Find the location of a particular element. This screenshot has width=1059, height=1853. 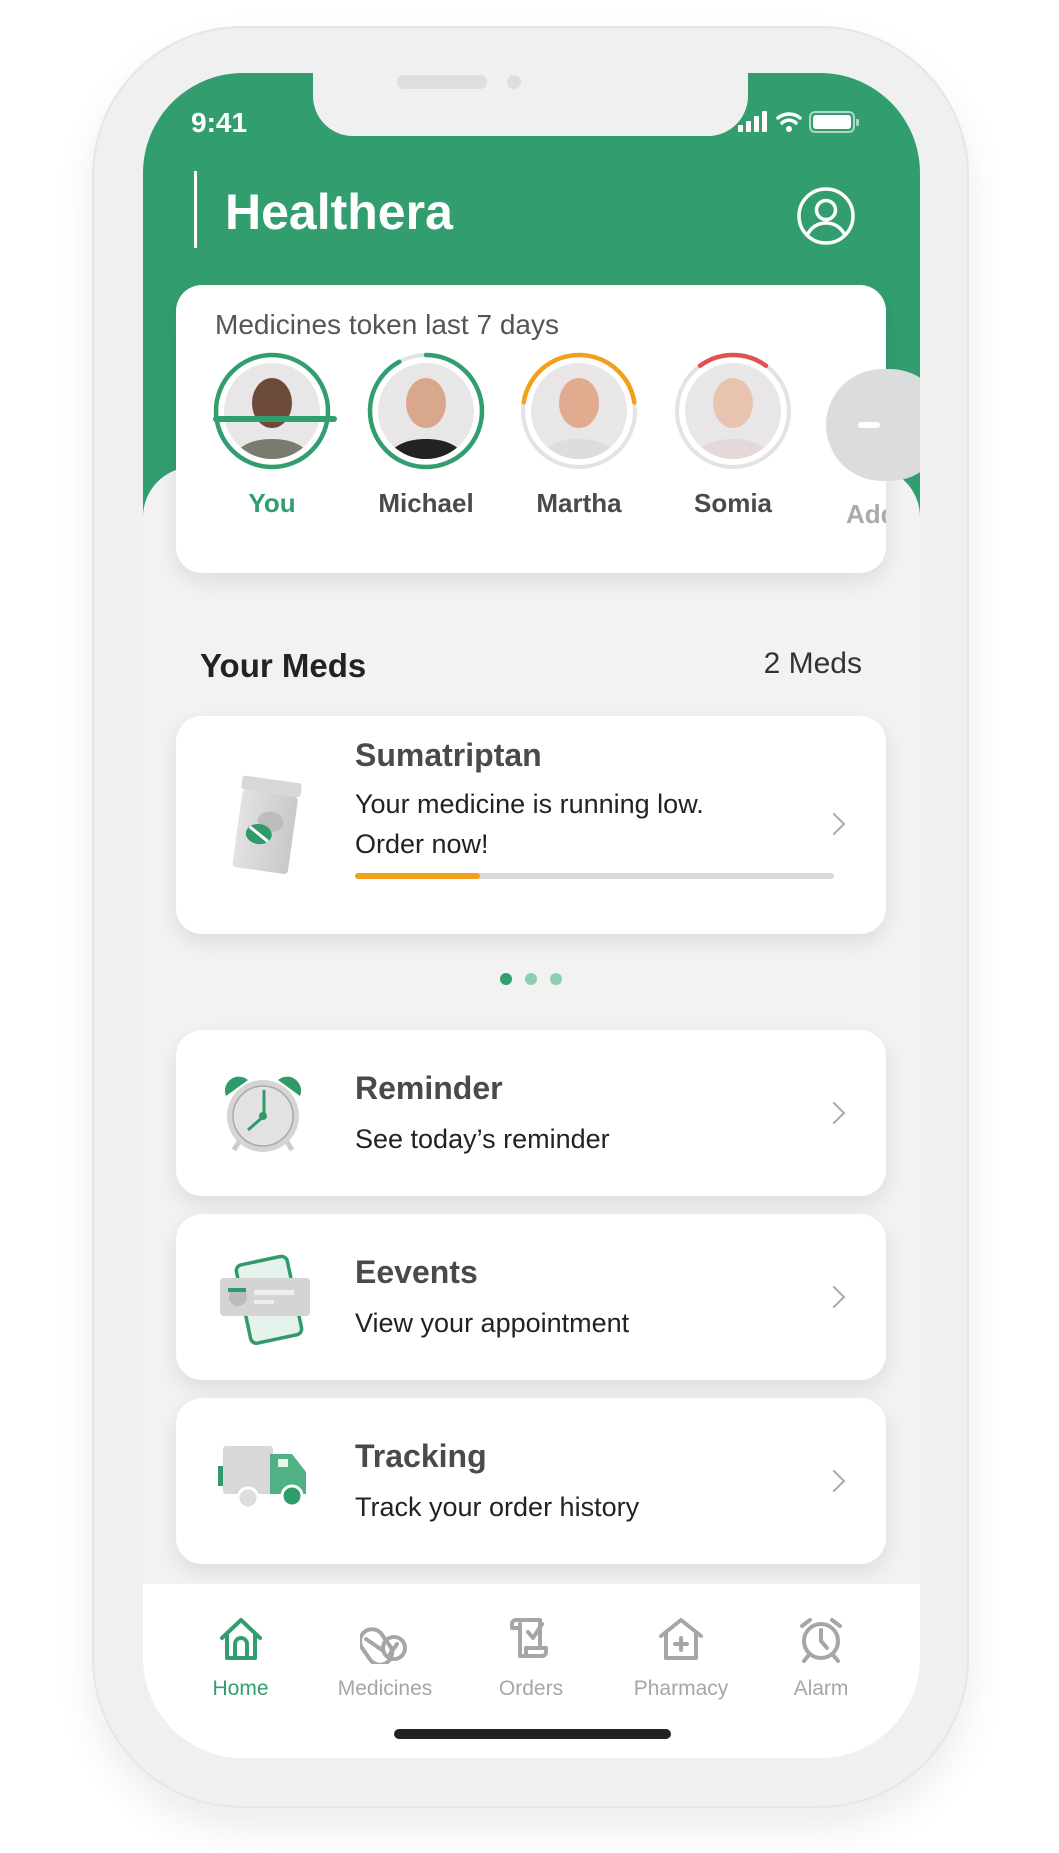

notch is located at coordinates (530, 104).